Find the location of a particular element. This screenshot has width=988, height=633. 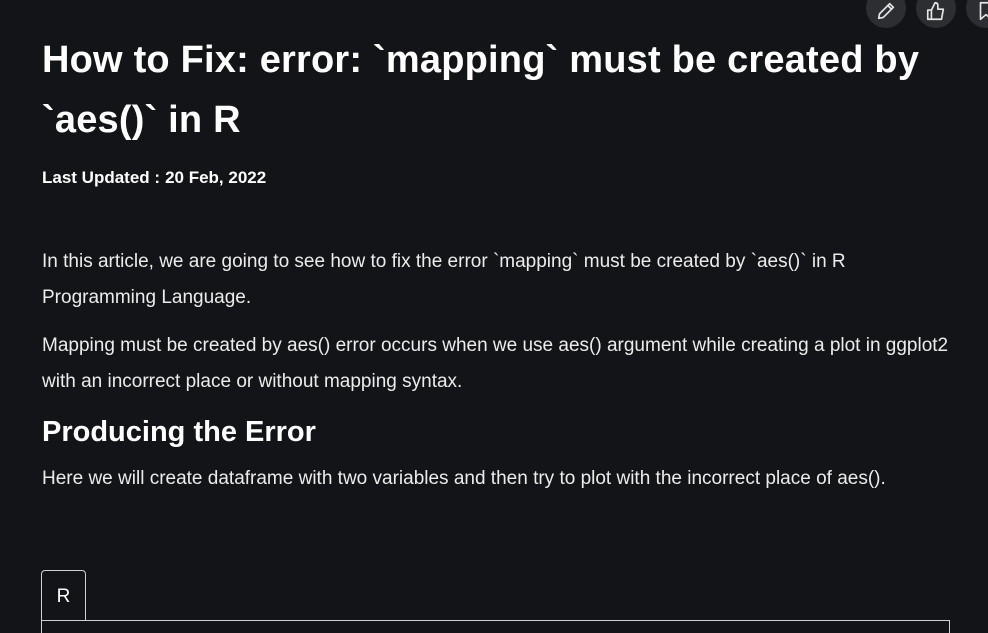

article-actions is located at coordinates (927, 14).